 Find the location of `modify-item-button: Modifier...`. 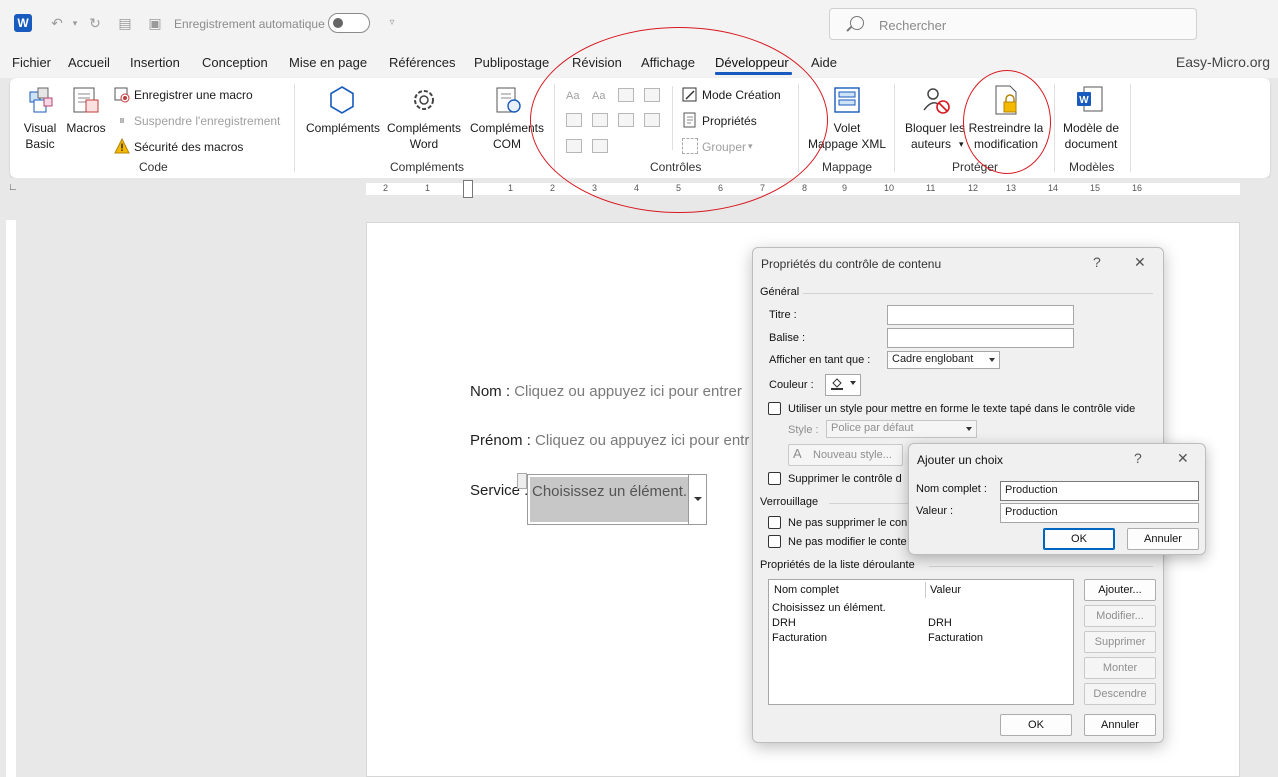

modify-item-button: Modifier... is located at coordinates (1120, 616).